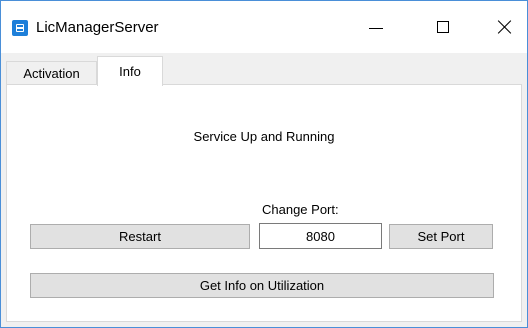  What do you see at coordinates (441, 236) in the screenshot?
I see `set-port-button: Set Port` at bounding box center [441, 236].